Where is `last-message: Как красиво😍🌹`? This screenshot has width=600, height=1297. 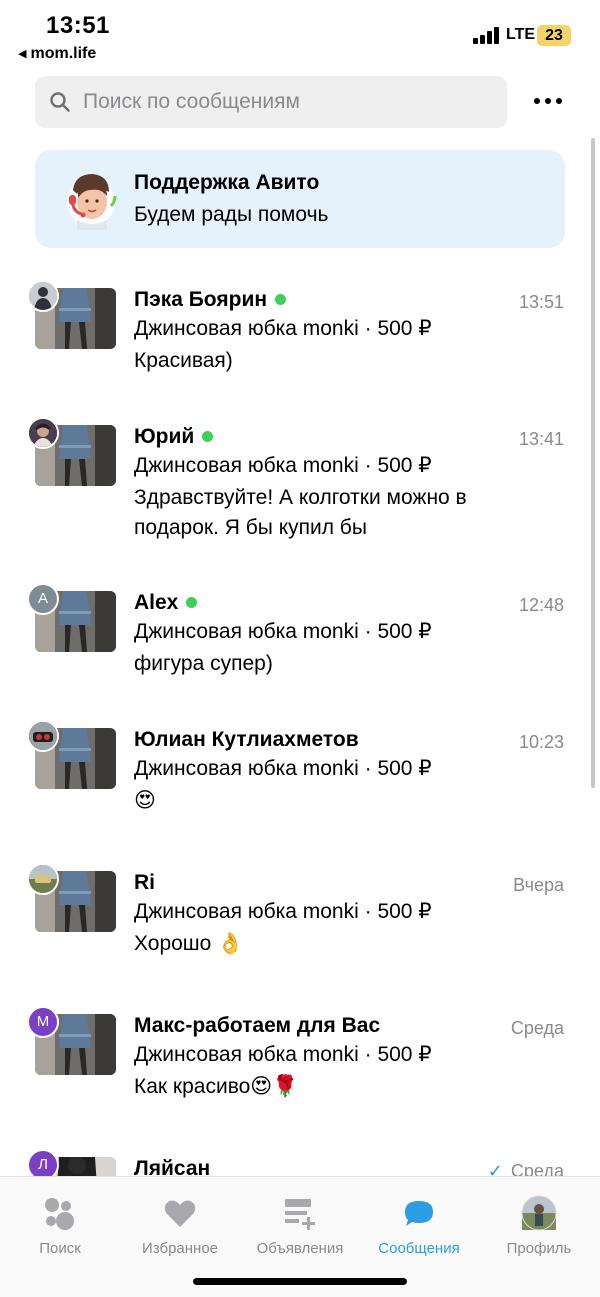
last-message: Как красиво😍🌹 is located at coordinates (216, 1086).